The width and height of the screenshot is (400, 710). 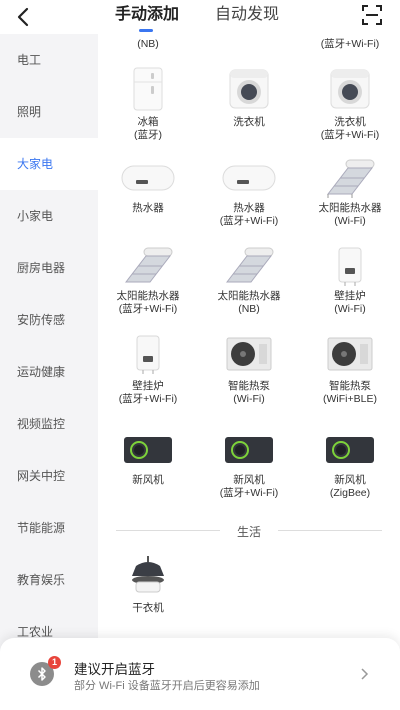 I want to click on top-bar: 手动添加 自动发现, so click(x=200, y=17).